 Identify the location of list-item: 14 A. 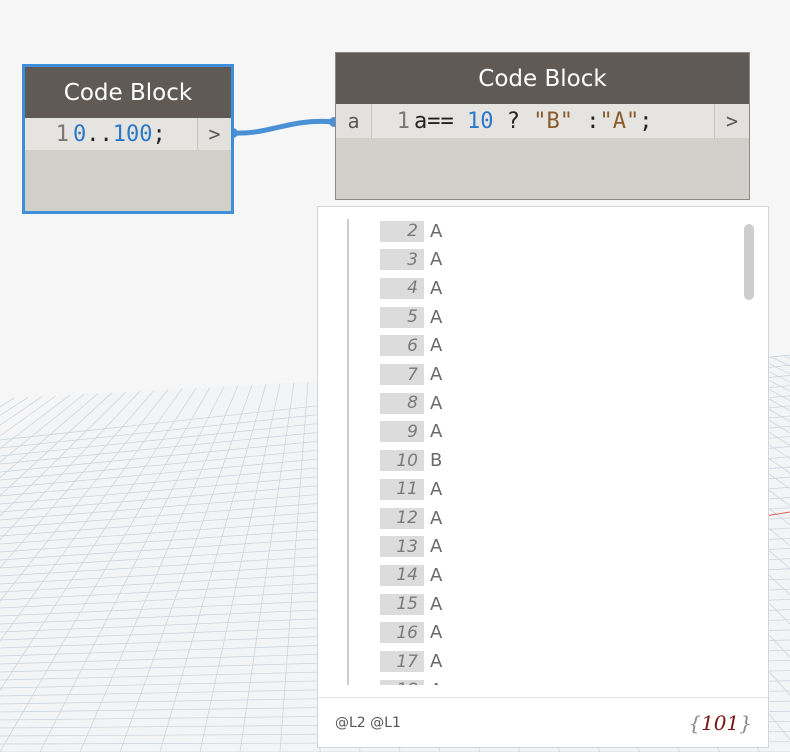
(411, 575).